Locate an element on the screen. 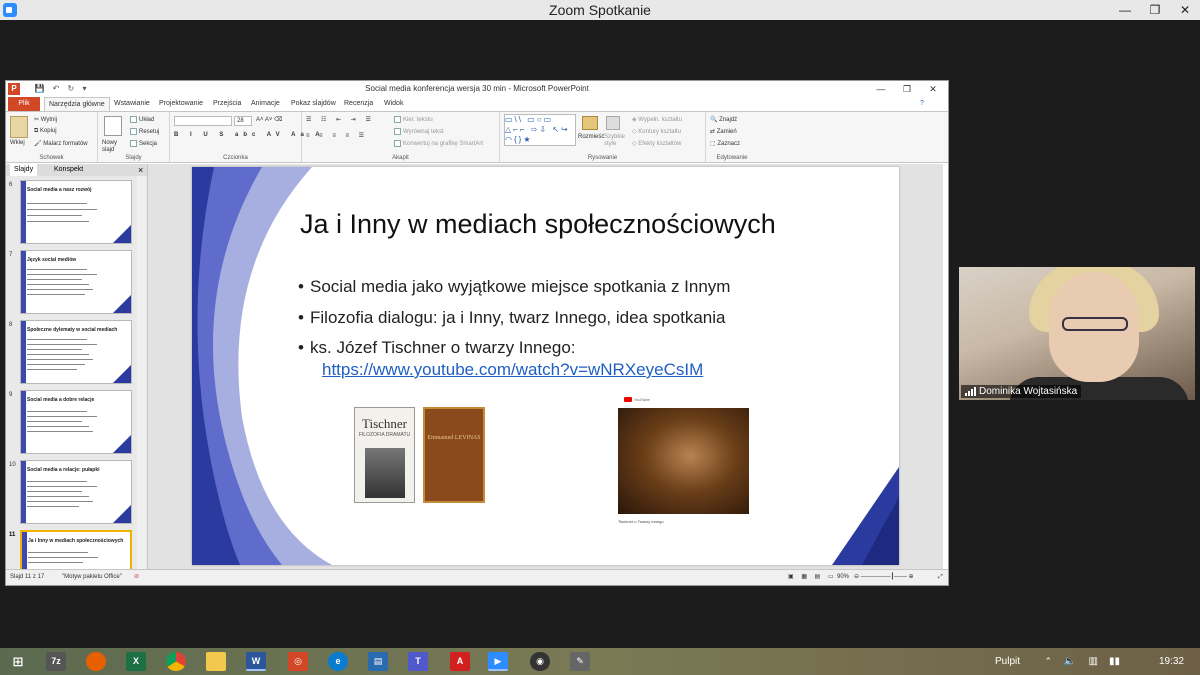  new-slide-icon is located at coordinates (113, 126).